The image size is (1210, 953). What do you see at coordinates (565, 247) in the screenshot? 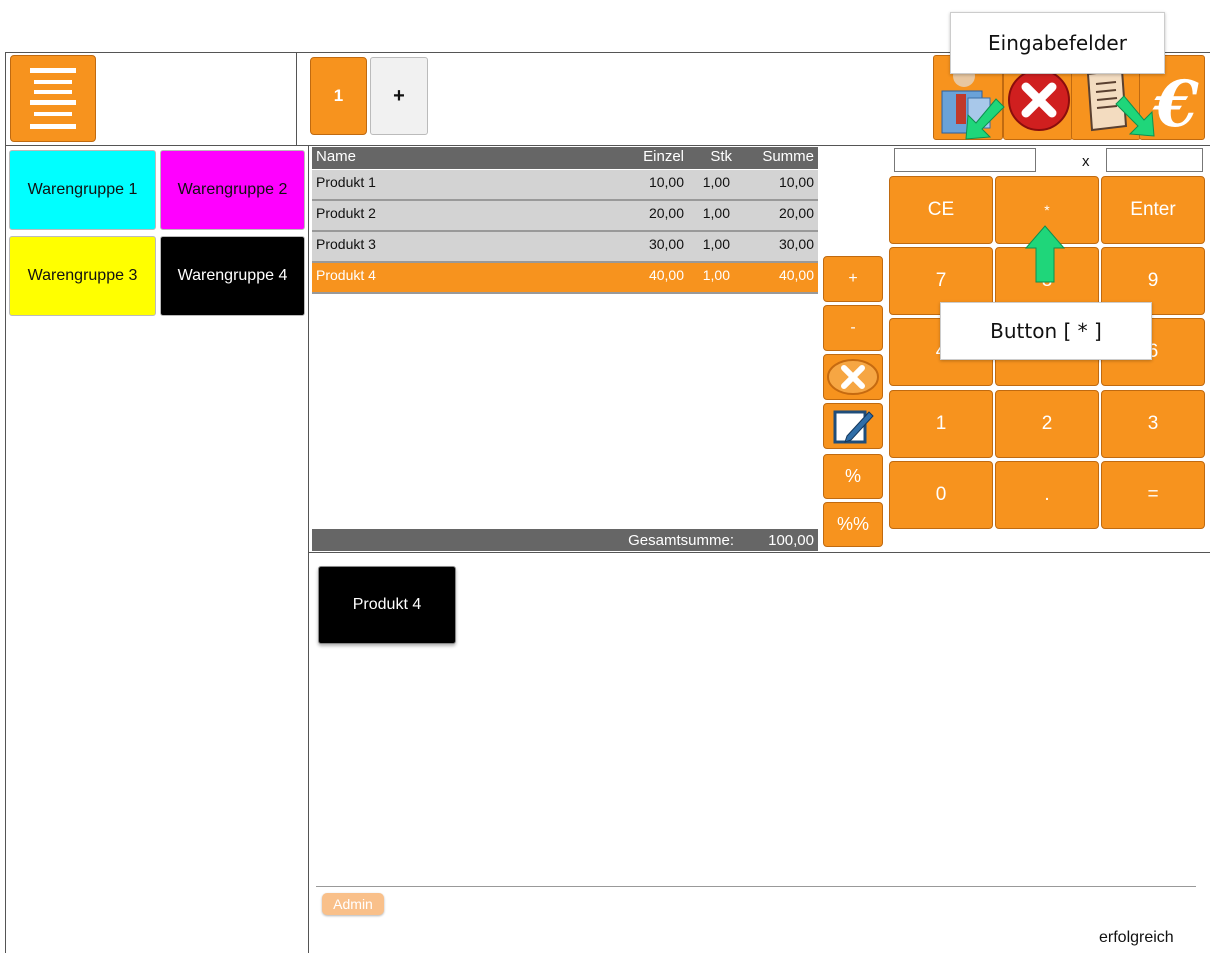
I see `table-row: Produkt 3 30,00 1,00 30,00` at bounding box center [565, 247].